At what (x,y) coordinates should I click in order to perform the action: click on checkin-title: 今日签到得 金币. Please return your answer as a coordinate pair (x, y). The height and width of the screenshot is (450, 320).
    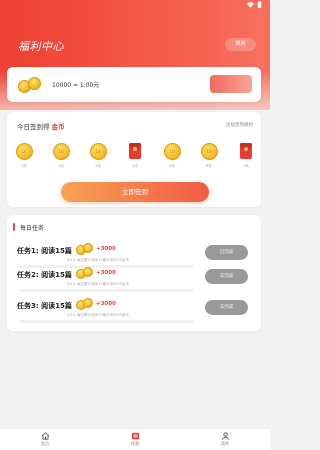
    Looking at the image, I should click on (41, 126).